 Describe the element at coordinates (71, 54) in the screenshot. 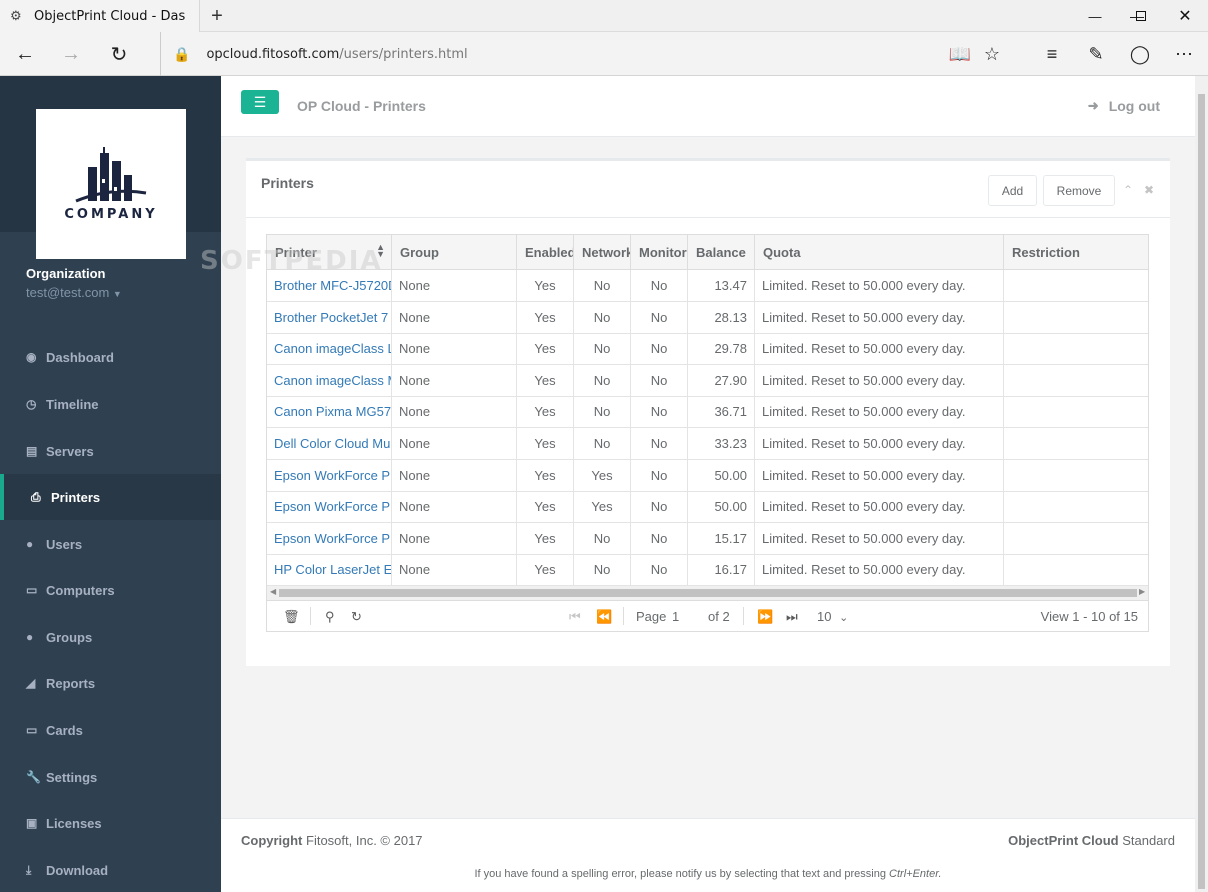

I see `forward-button: →` at that location.